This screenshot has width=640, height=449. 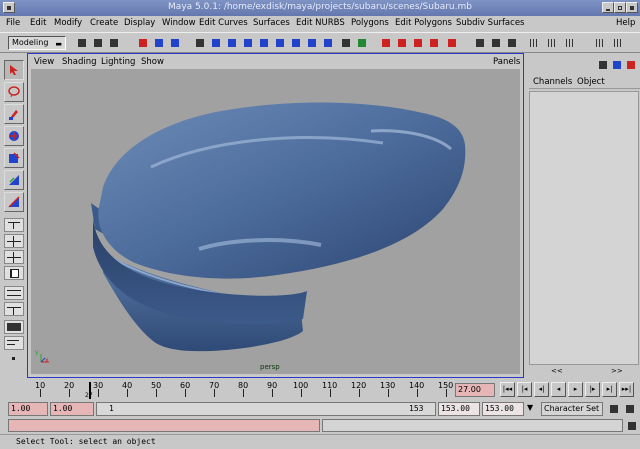 I want to click on menu-polygons: Polygons, so click(x=370, y=23).